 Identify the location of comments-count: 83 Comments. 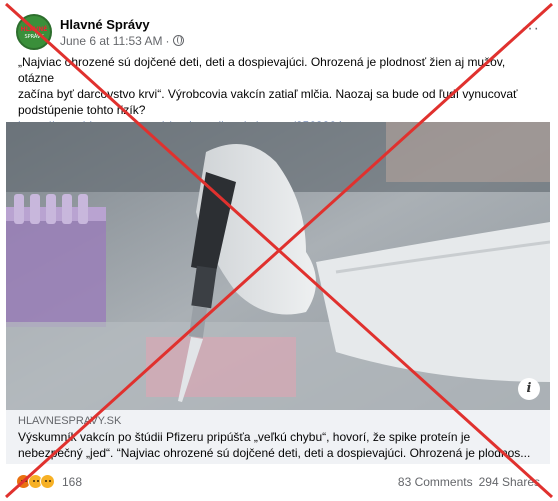
(435, 482).